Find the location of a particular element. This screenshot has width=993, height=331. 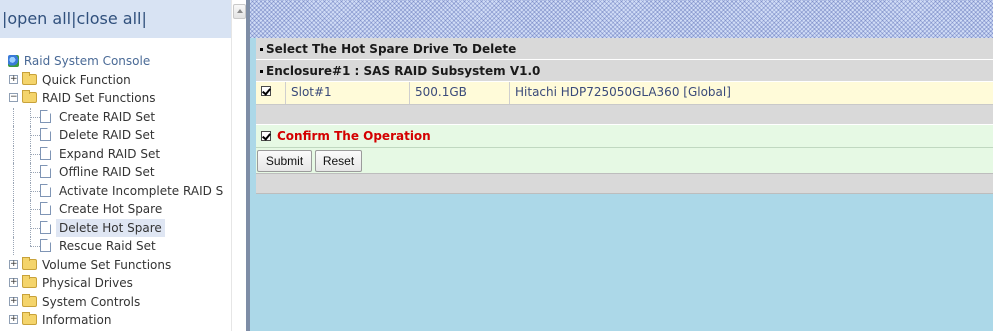

header-pattern-band is located at coordinates (621, 19).